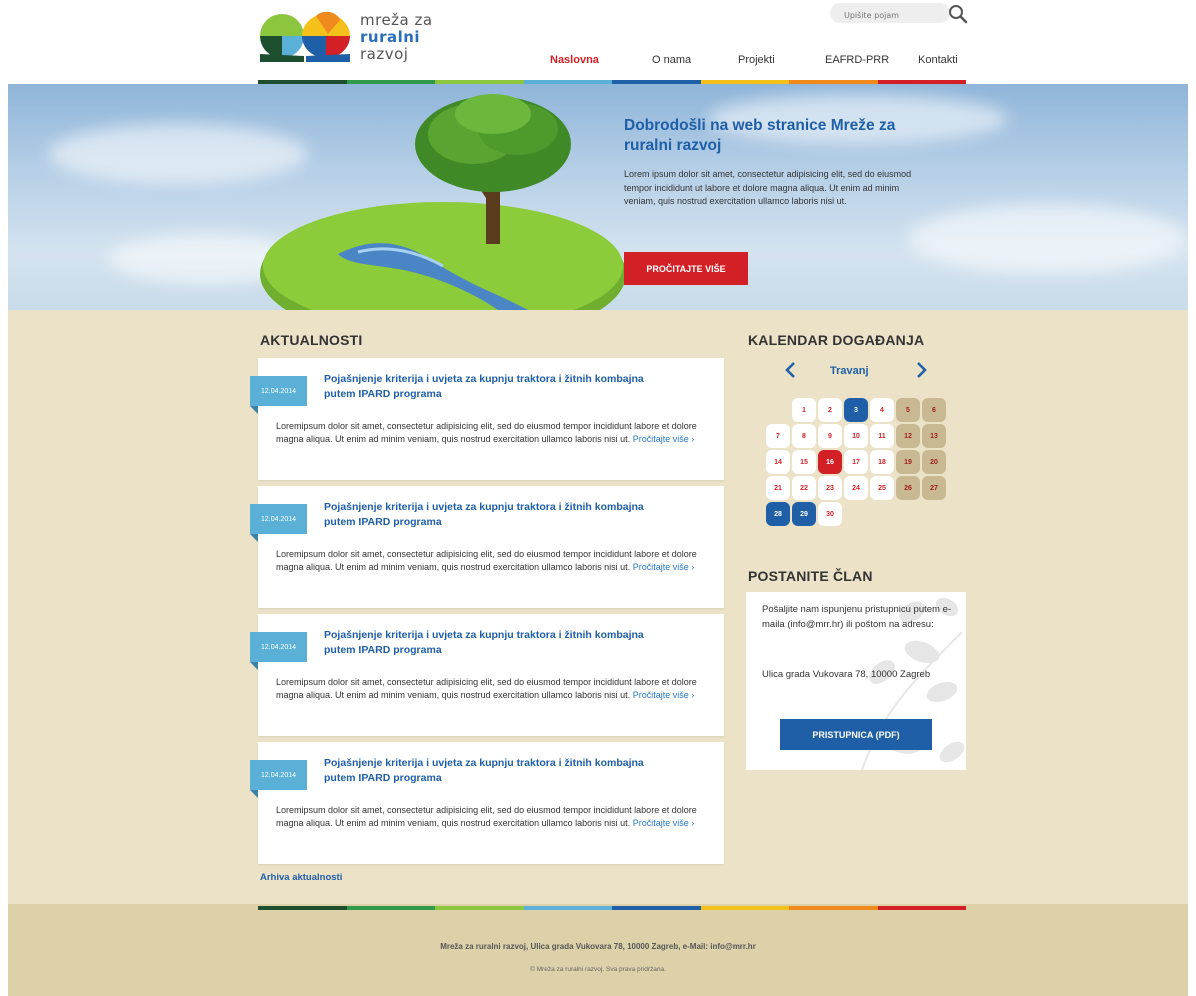  What do you see at coordinates (908, 436) in the screenshot?
I see `calendar-day: 12` at bounding box center [908, 436].